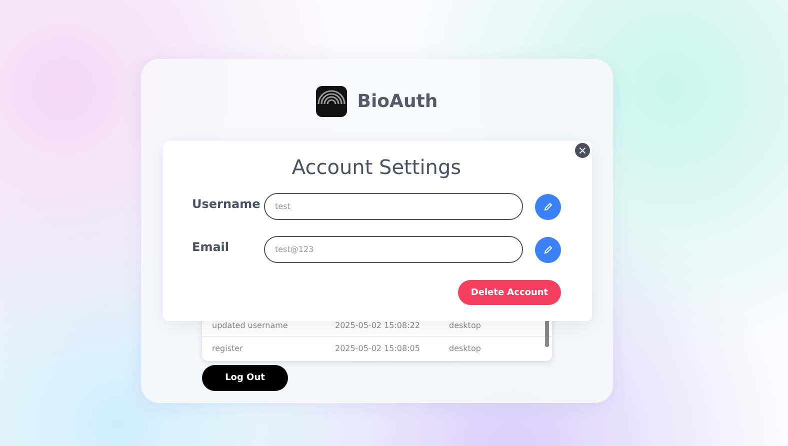 This screenshot has height=446, width=788. What do you see at coordinates (245, 378) in the screenshot?
I see `logout-button: Log Out` at bounding box center [245, 378].